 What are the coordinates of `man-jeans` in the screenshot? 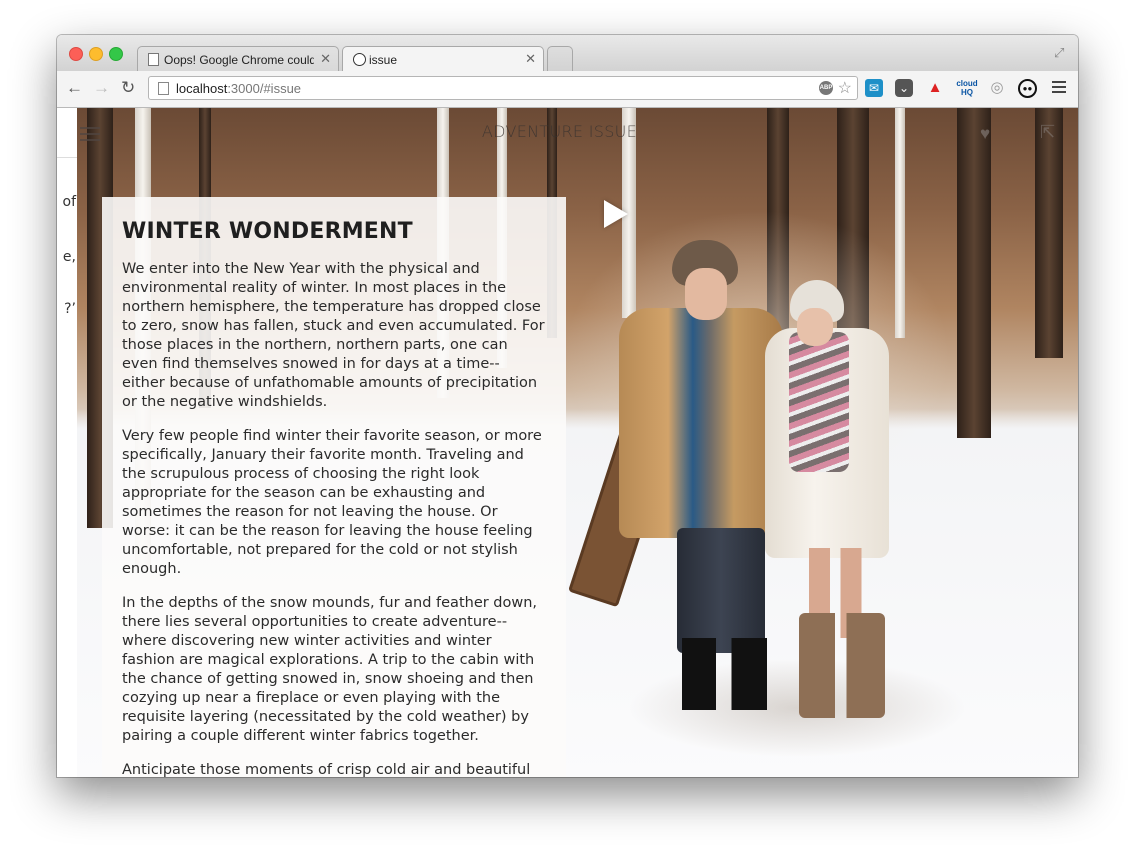 It's located at (721, 590).